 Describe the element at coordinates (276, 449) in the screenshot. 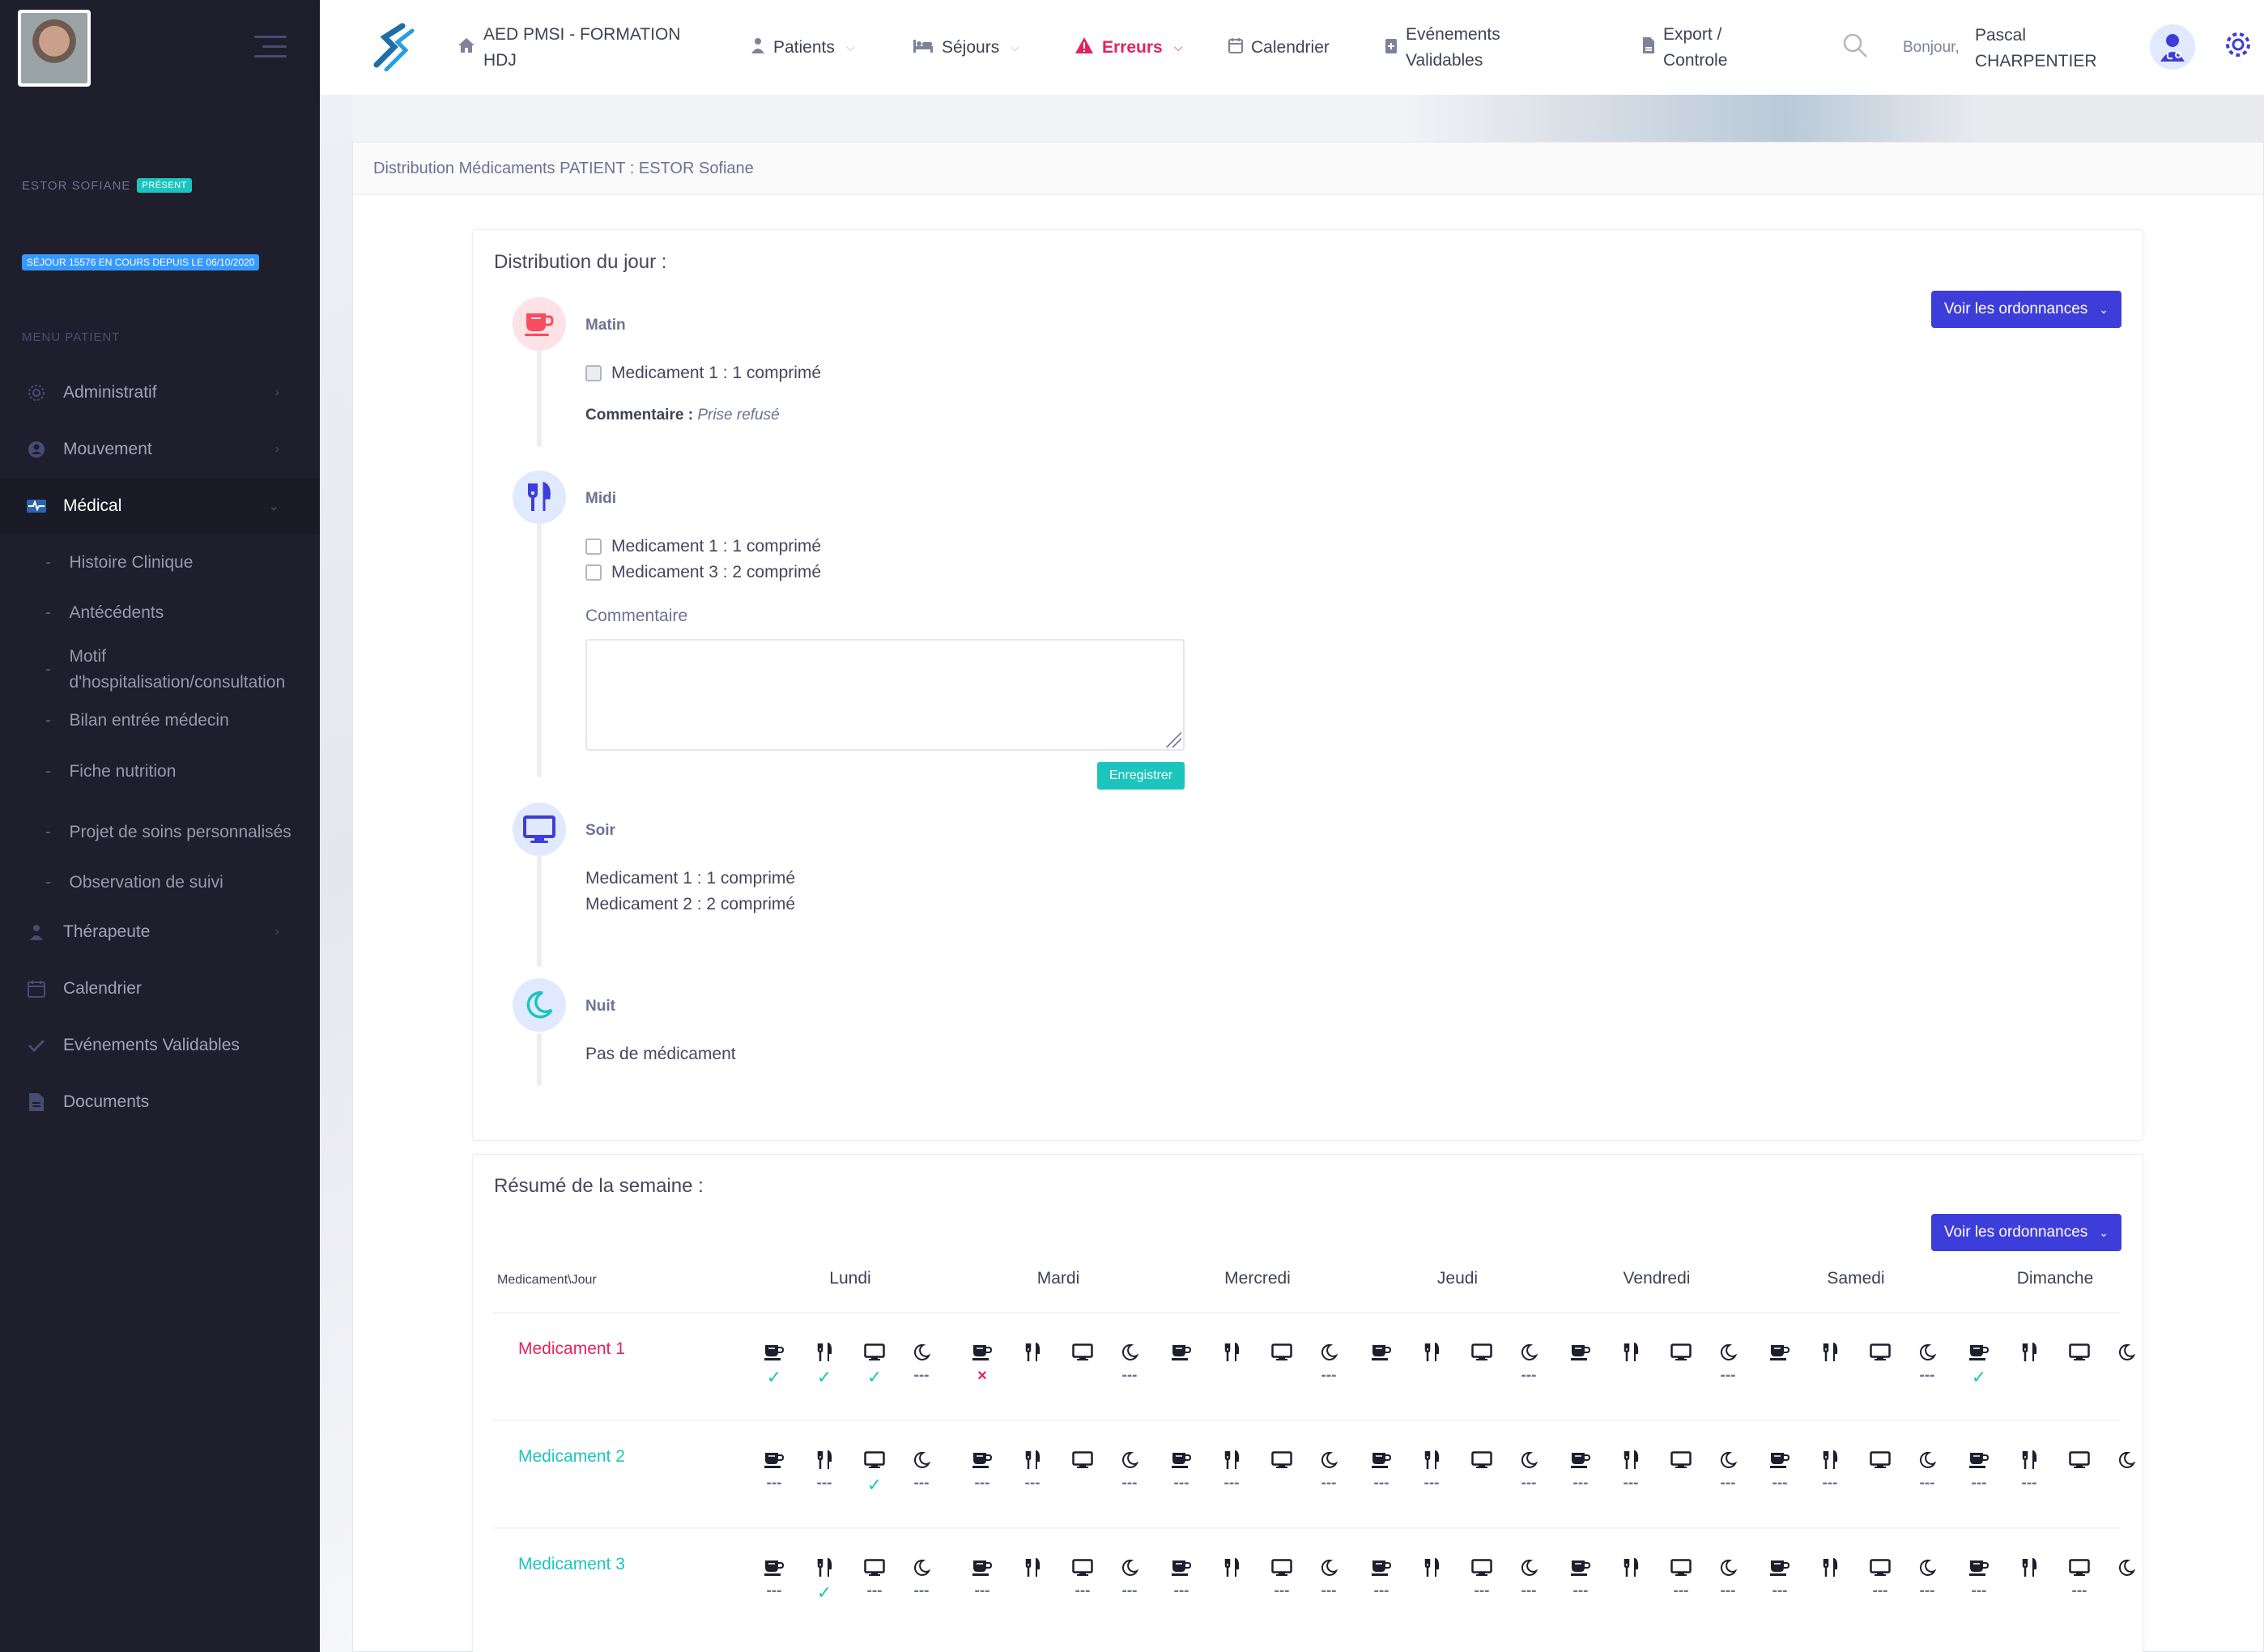

I see `chevron-right-icon: ›` at that location.